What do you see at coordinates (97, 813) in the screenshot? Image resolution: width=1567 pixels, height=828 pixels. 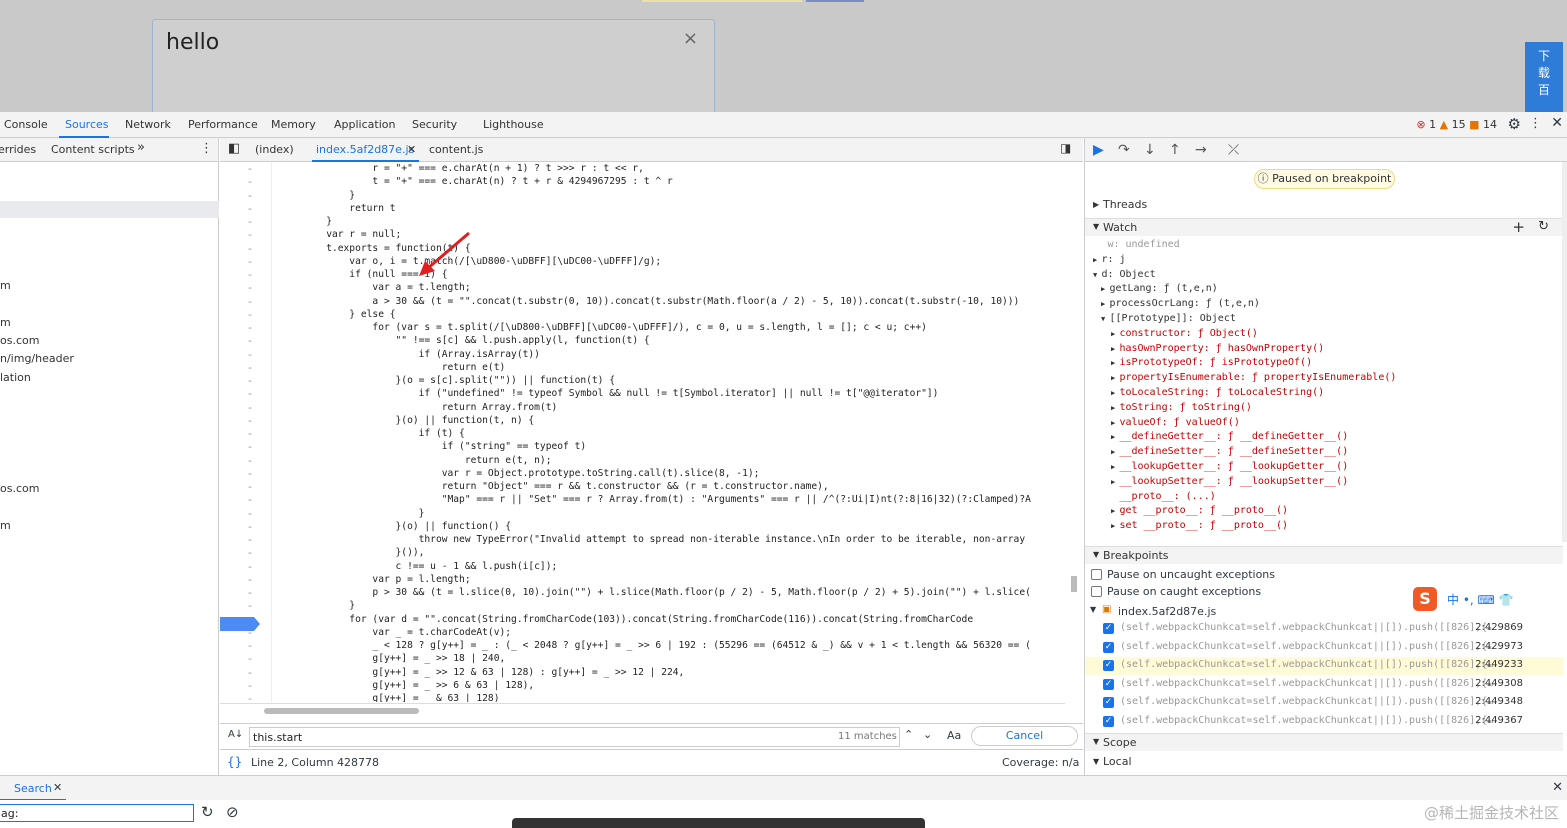 I see `search-input` at bounding box center [97, 813].